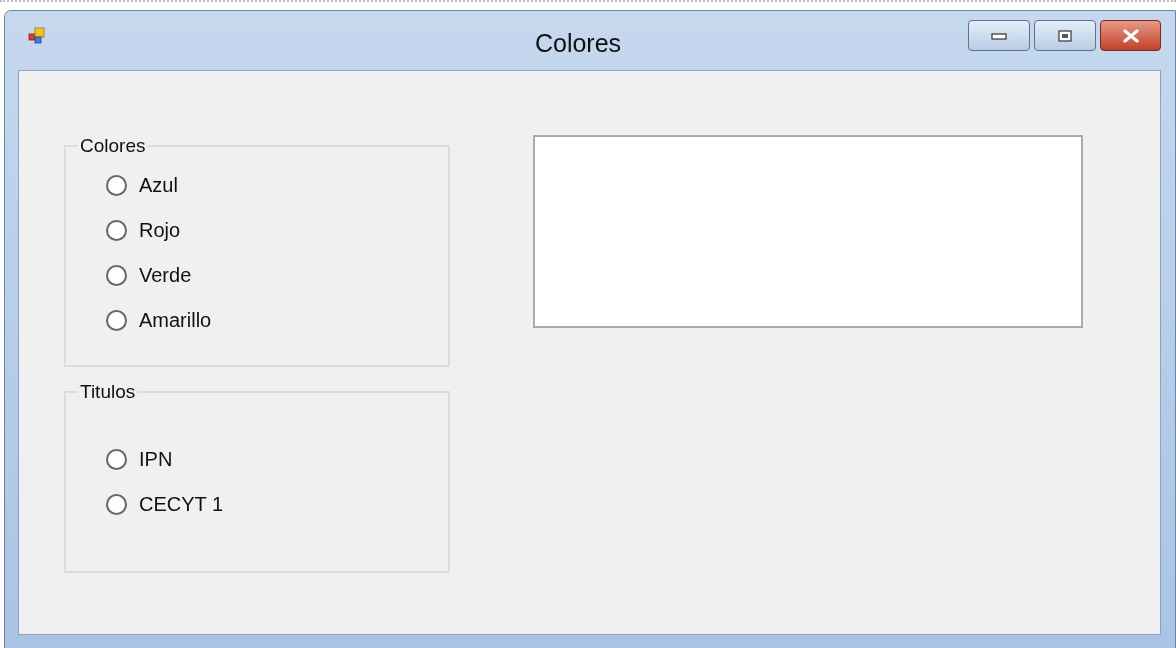 The height and width of the screenshot is (648, 1176). What do you see at coordinates (143, 230) in the screenshot?
I see `radio-option: Rojo` at bounding box center [143, 230].